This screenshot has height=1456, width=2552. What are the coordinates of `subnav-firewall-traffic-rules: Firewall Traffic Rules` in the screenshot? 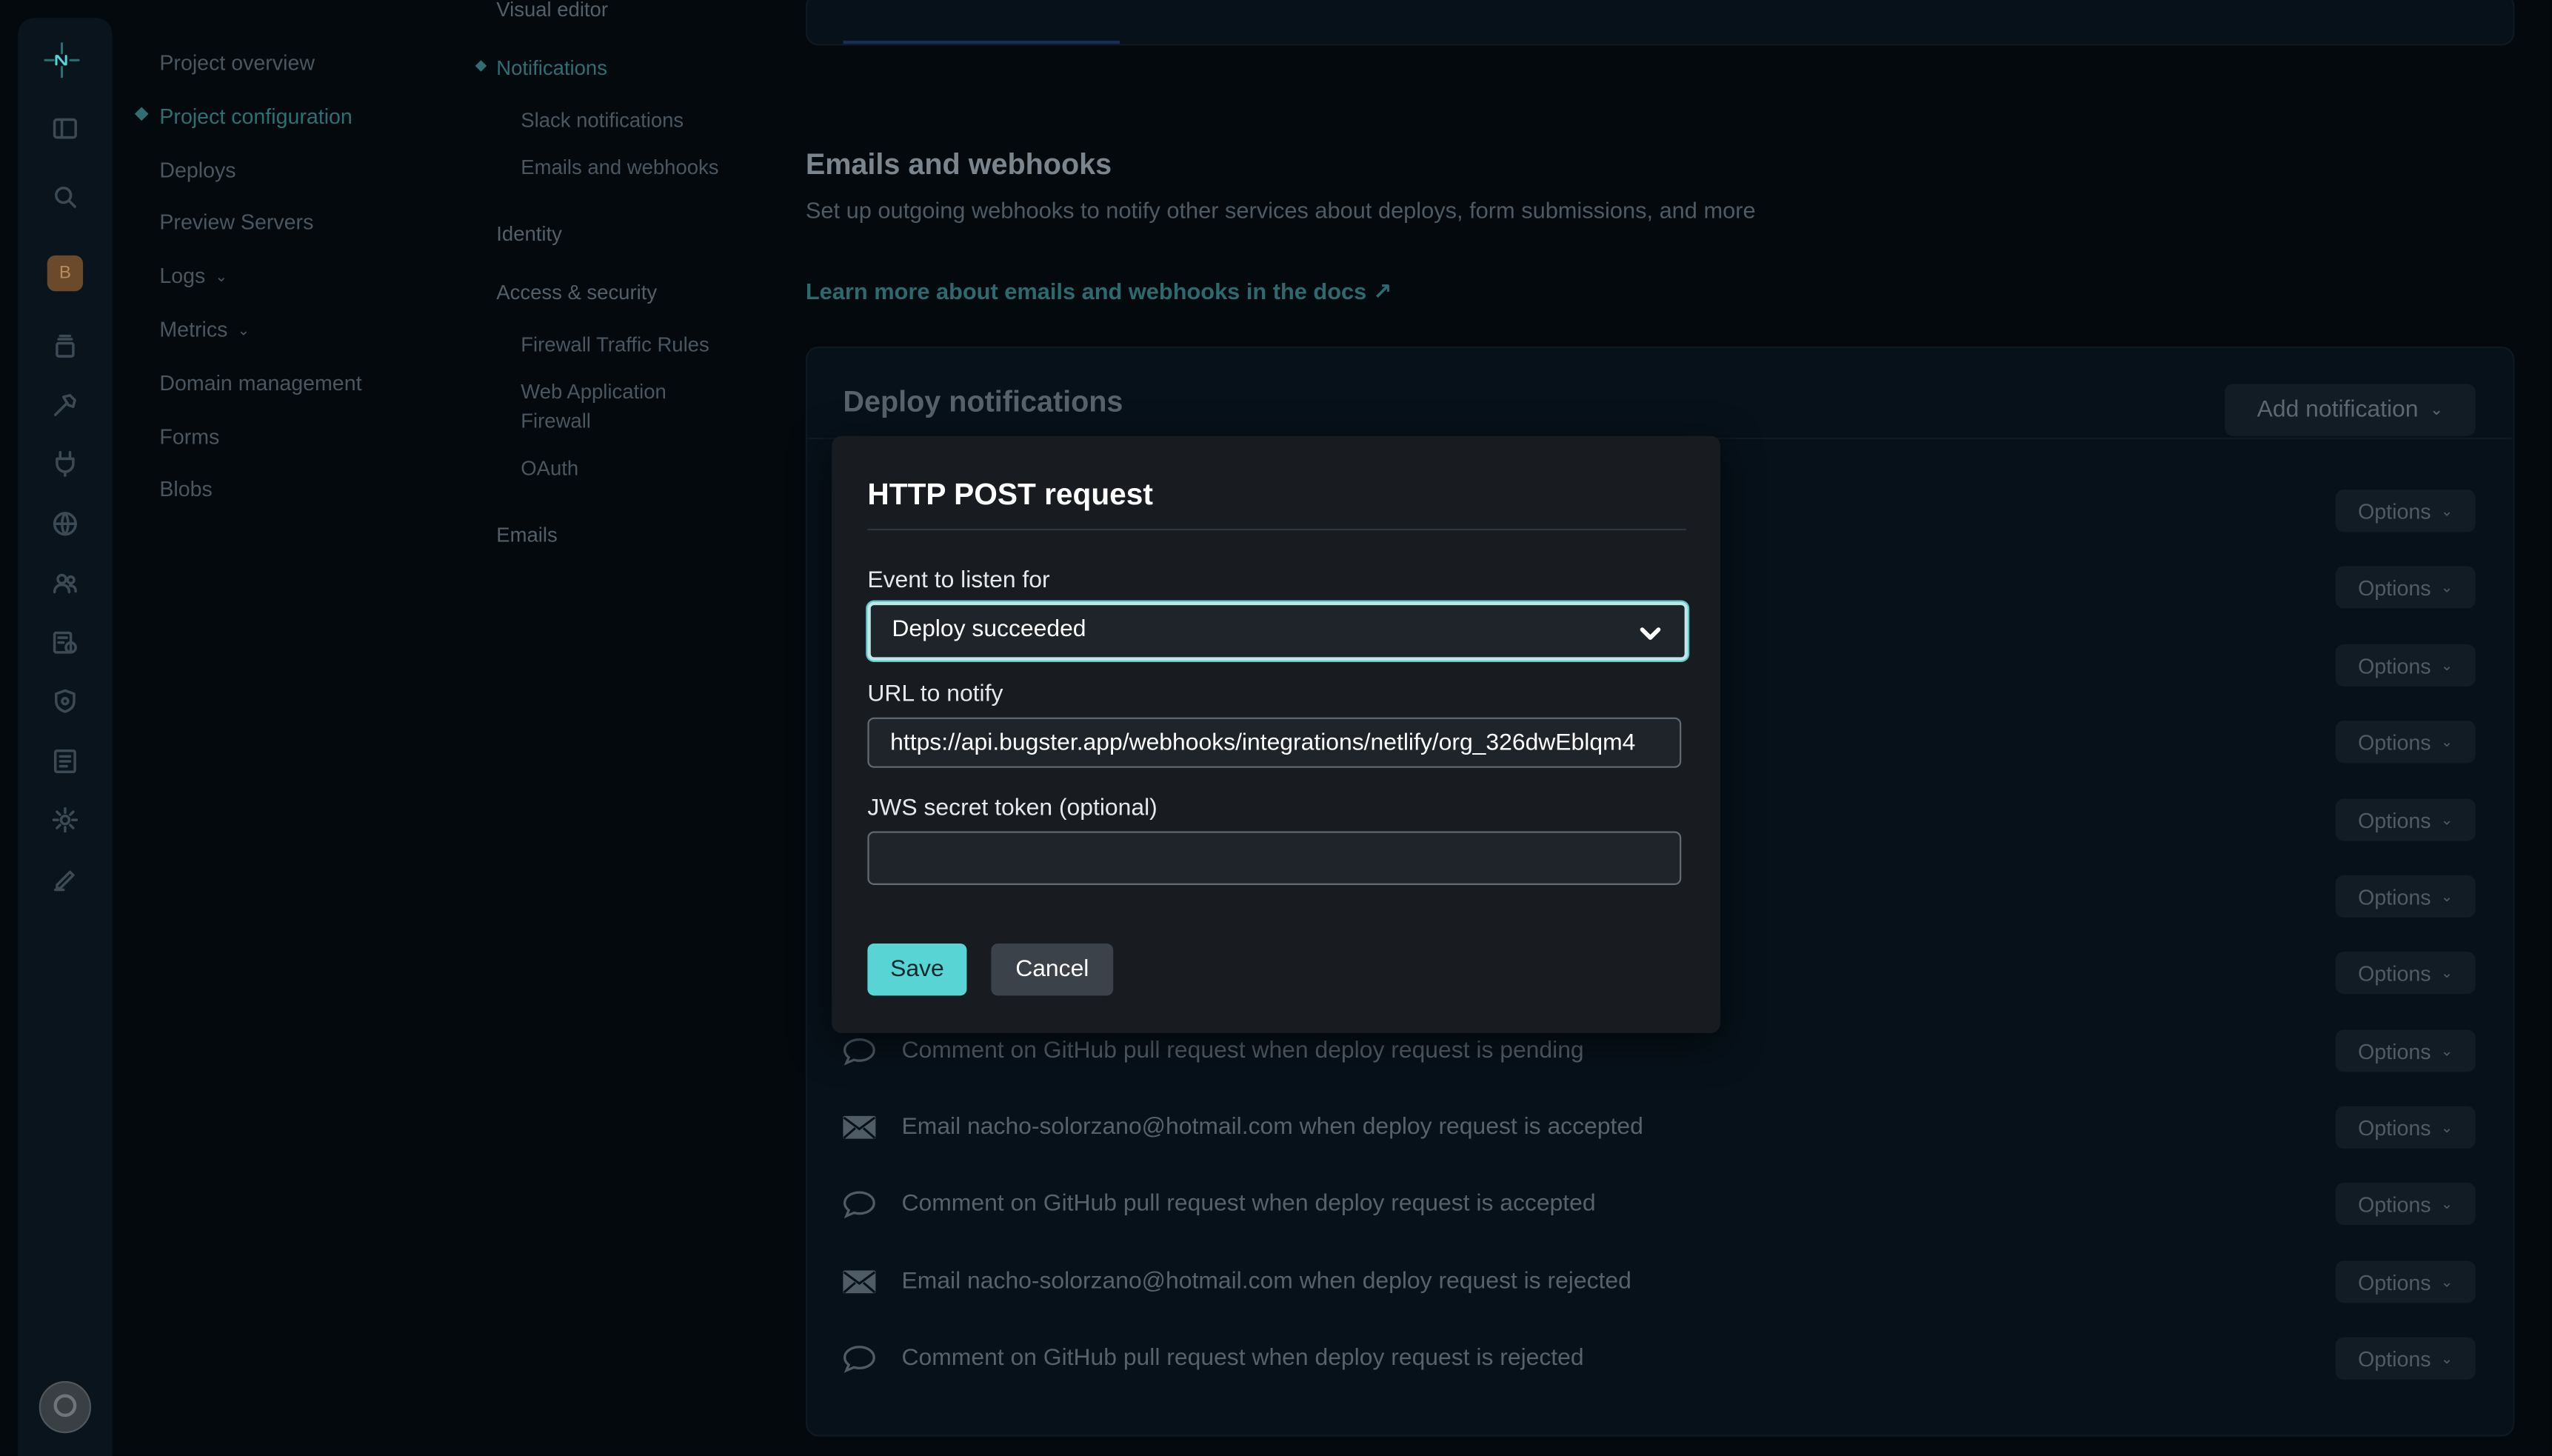 It's located at (615, 345).